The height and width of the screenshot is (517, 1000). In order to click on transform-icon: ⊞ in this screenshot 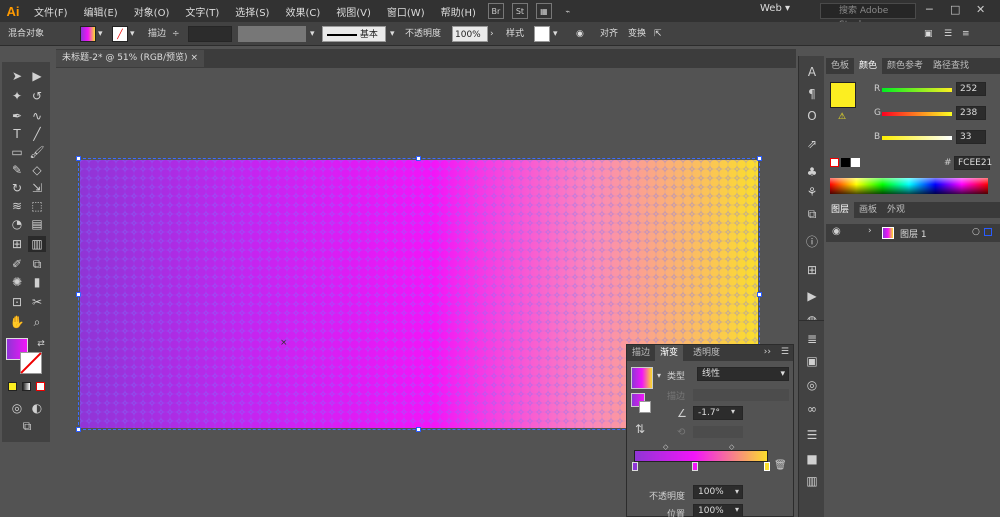, I will do `click(812, 270)`.